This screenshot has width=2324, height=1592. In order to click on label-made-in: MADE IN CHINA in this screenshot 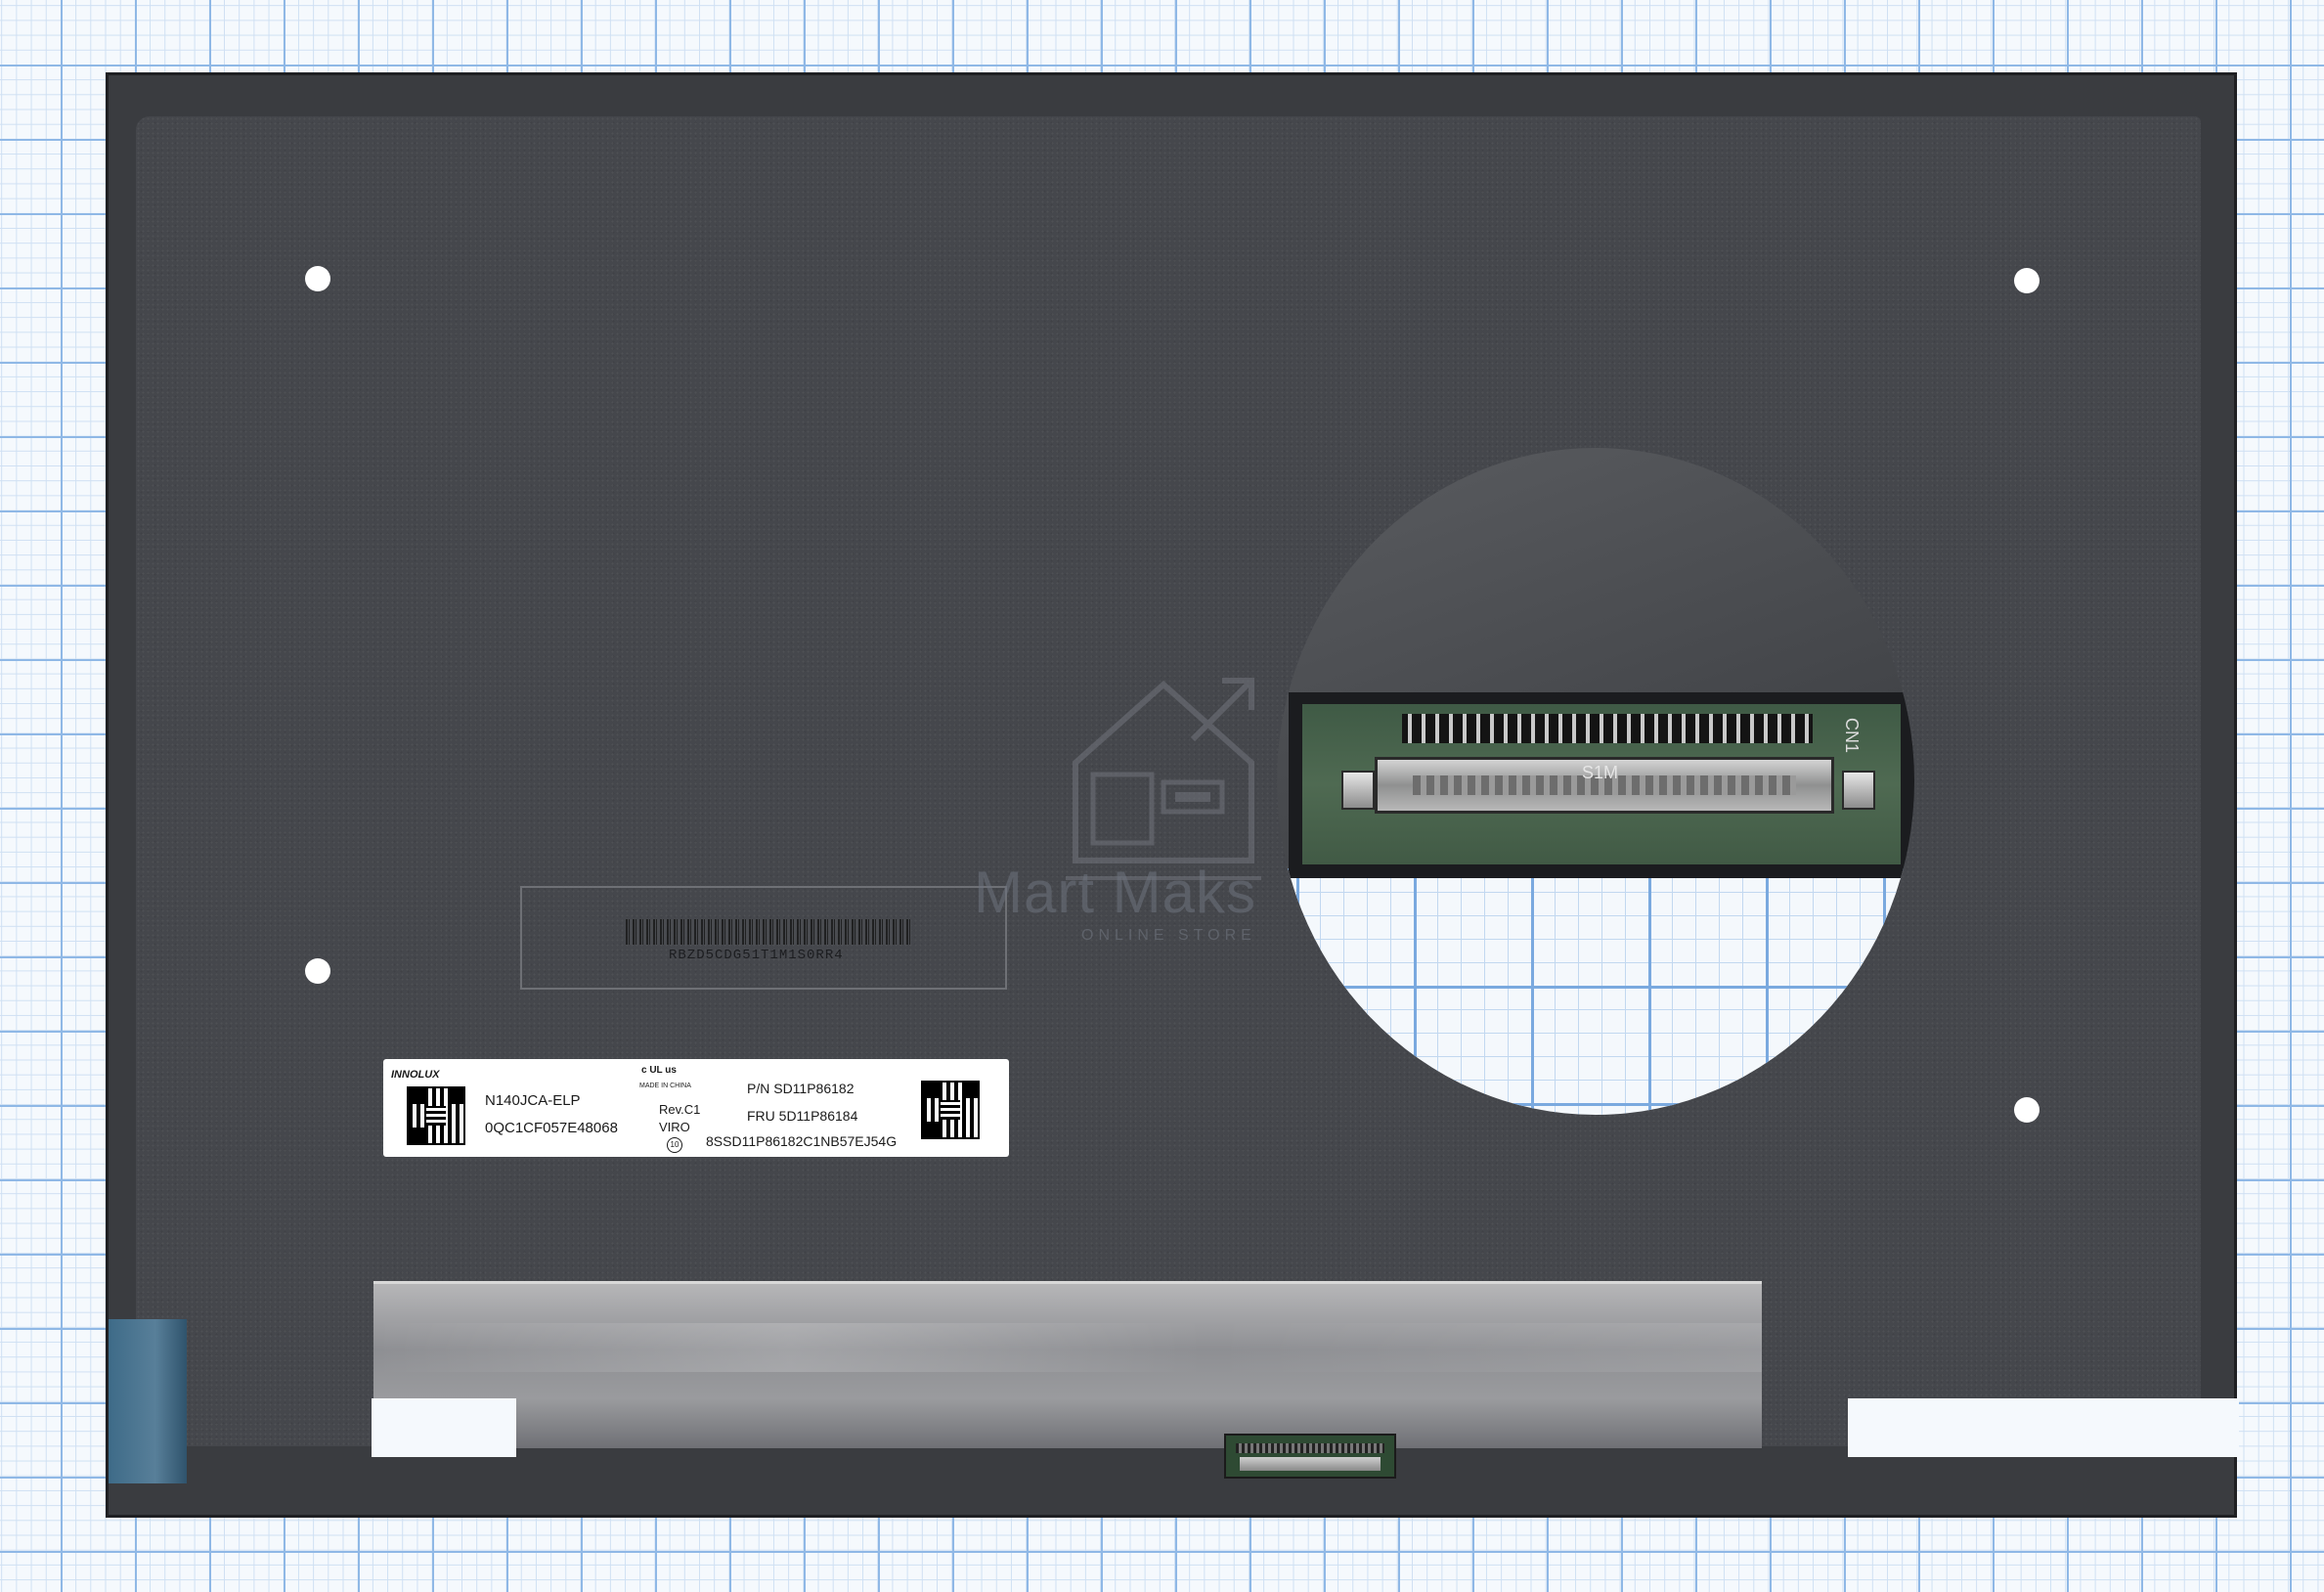, I will do `click(665, 1086)`.